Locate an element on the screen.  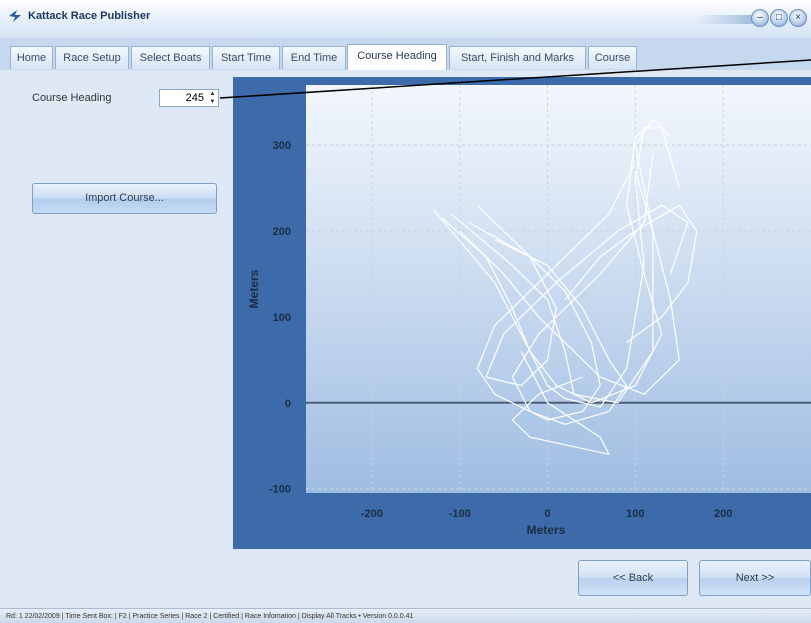
spin-buttons: ▲ ▼ is located at coordinates (212, 98).